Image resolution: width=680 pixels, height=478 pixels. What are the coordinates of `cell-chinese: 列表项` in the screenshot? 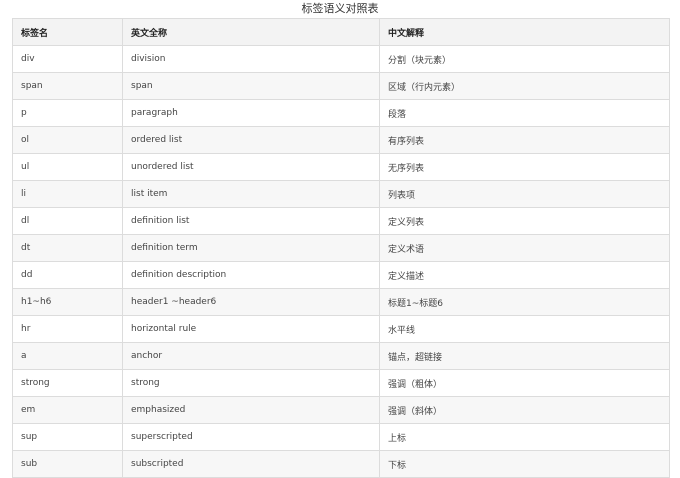 It's located at (524, 194).